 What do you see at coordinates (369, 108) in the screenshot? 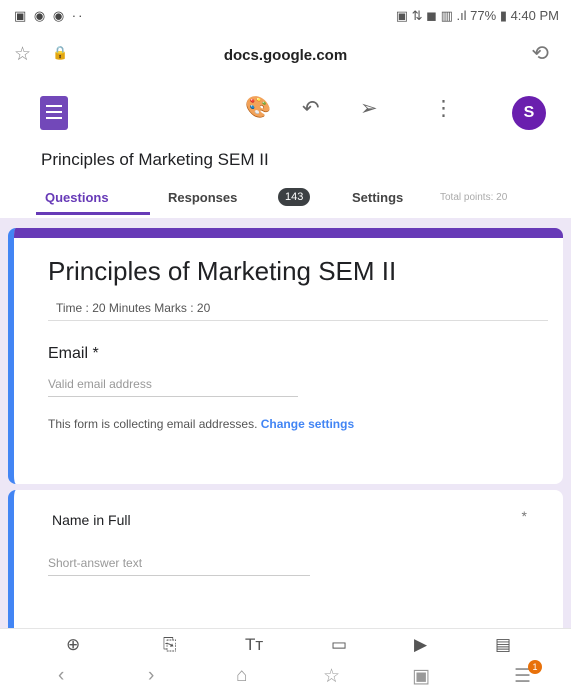
I see `send-icon: ➢` at bounding box center [369, 108].